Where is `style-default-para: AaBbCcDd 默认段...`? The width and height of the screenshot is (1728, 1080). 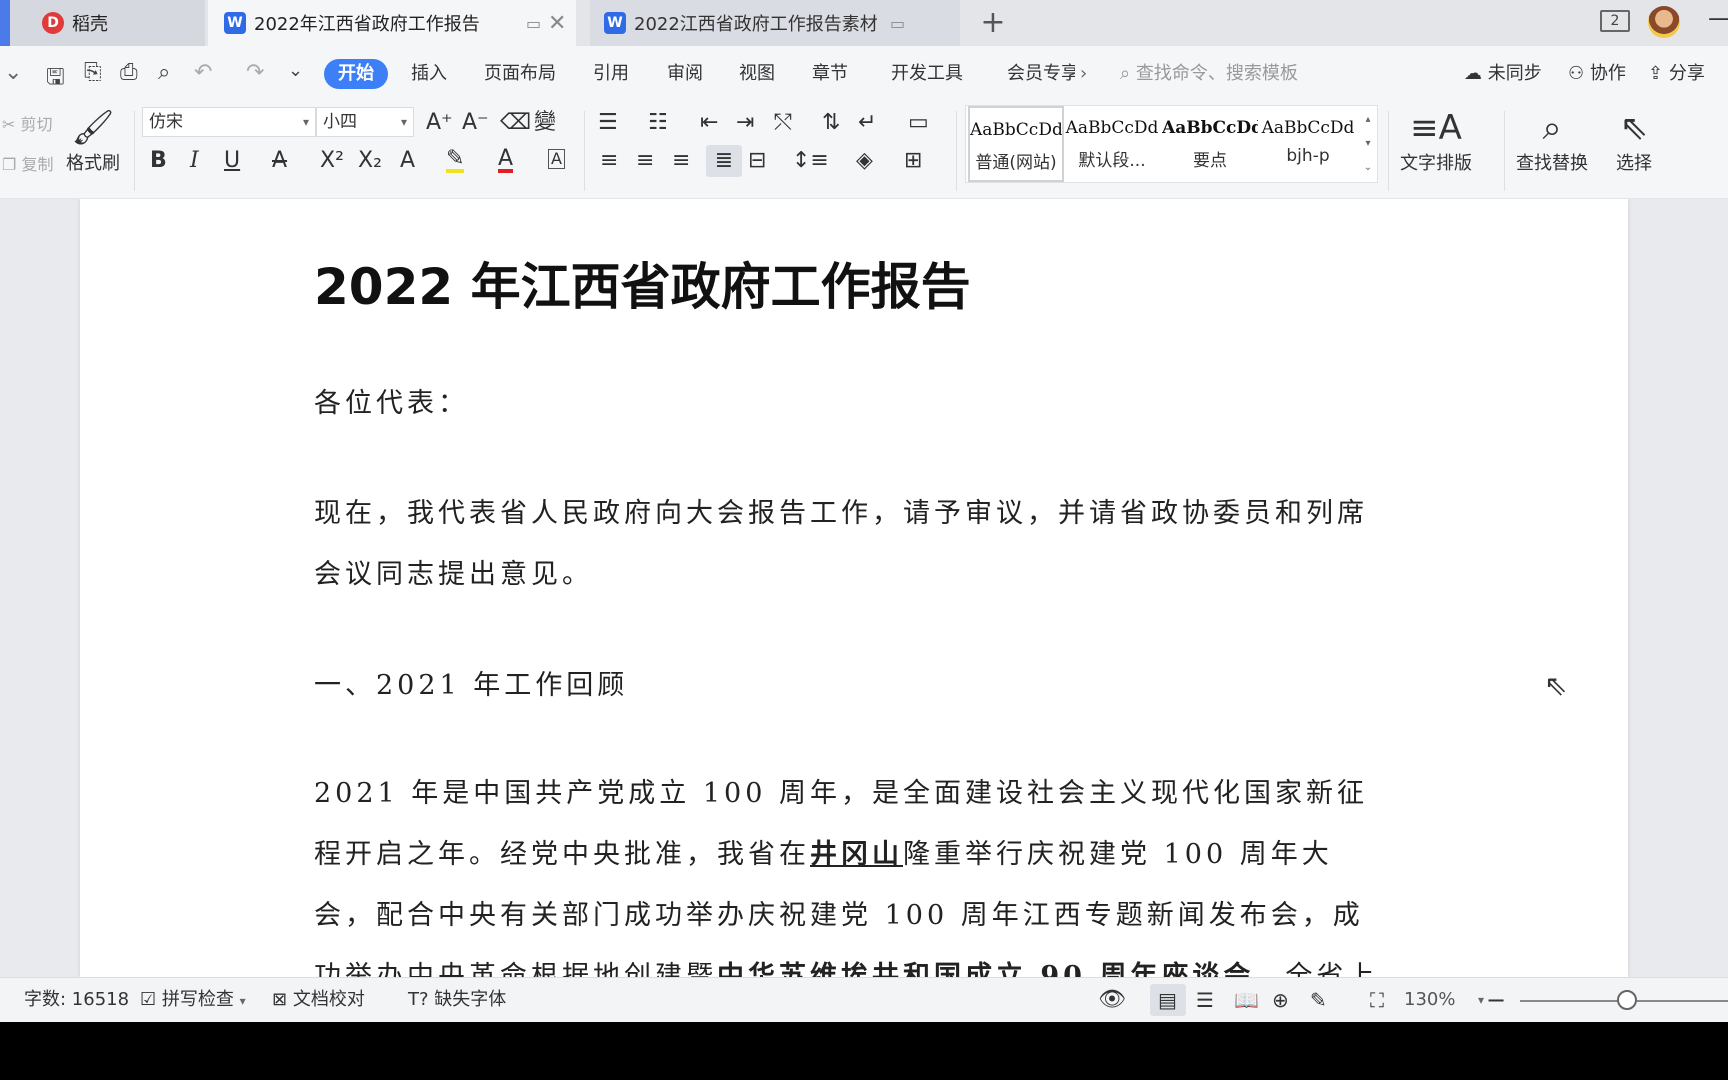 style-default-para: AaBbCcDd 默认段... is located at coordinates (1112, 144).